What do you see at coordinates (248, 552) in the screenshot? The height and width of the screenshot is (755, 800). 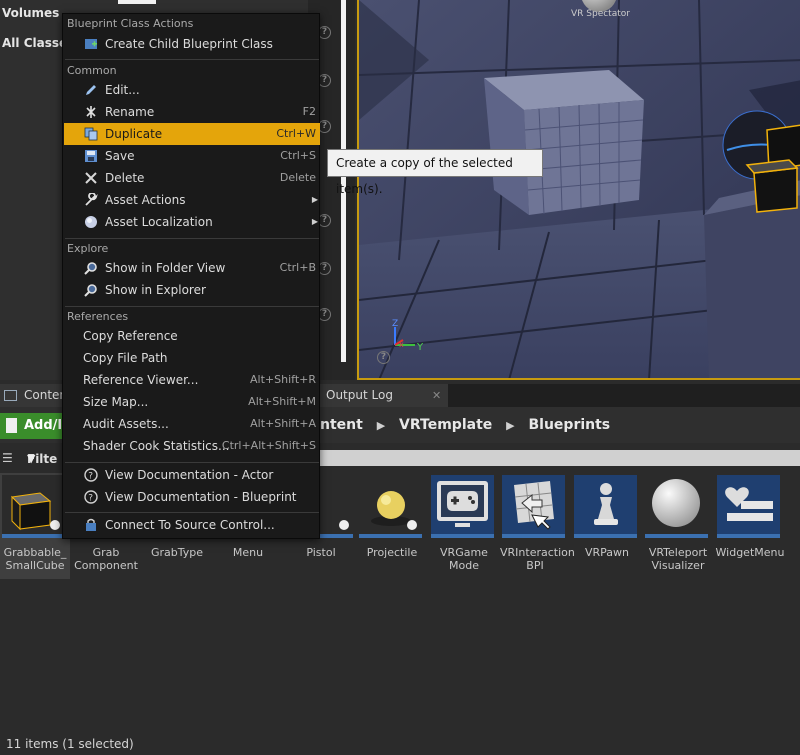 I see `asset-name: Menu` at bounding box center [248, 552].